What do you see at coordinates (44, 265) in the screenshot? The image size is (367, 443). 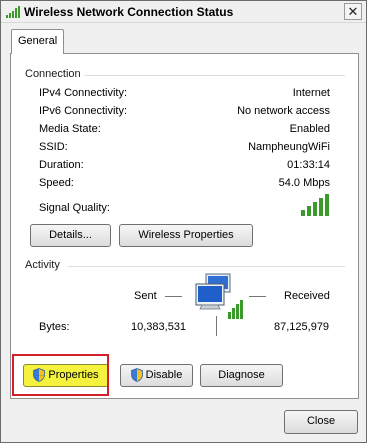 I see `activity-heading: Activity` at bounding box center [44, 265].